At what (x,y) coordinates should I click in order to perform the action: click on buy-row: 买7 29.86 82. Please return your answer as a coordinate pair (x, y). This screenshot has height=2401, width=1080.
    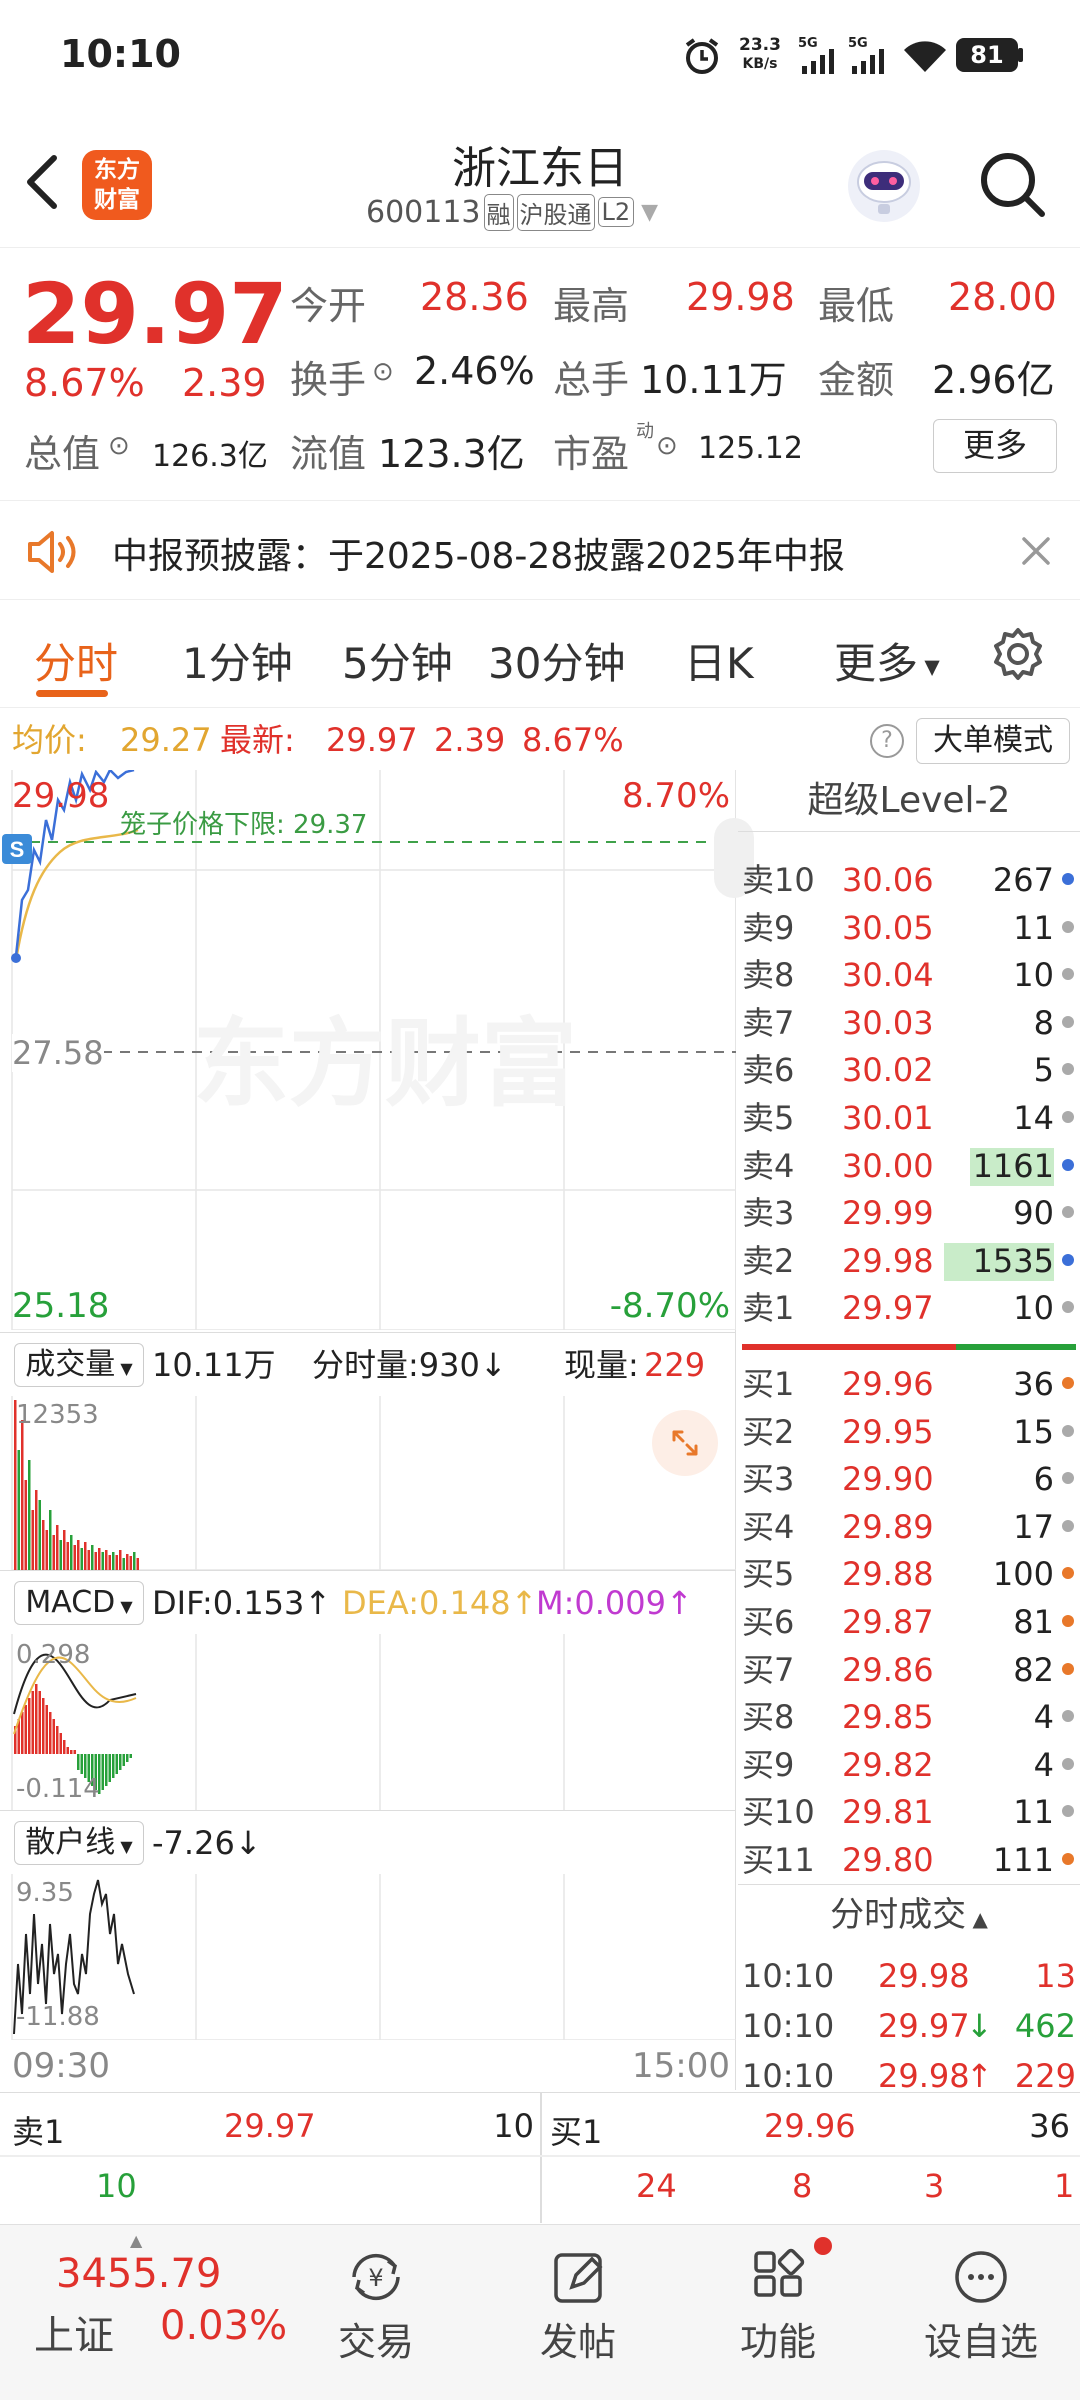
    Looking at the image, I should click on (909, 1670).